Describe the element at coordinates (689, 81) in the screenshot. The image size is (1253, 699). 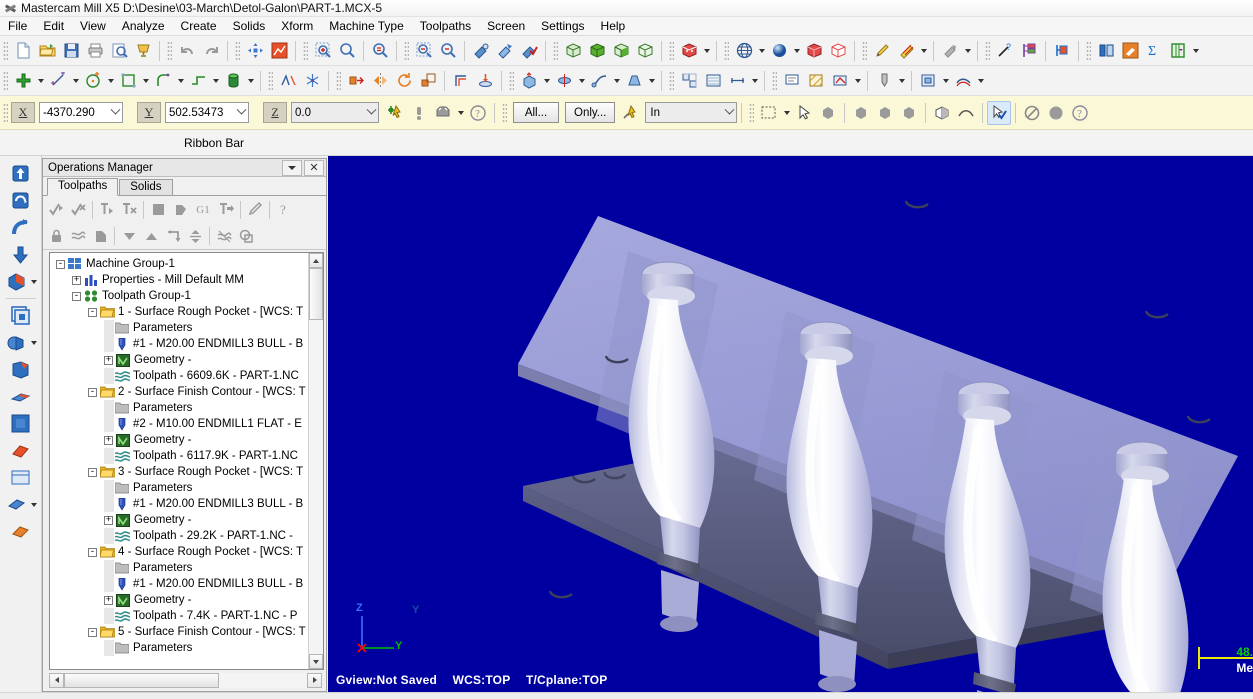
I see `surface-loft-icon` at that location.